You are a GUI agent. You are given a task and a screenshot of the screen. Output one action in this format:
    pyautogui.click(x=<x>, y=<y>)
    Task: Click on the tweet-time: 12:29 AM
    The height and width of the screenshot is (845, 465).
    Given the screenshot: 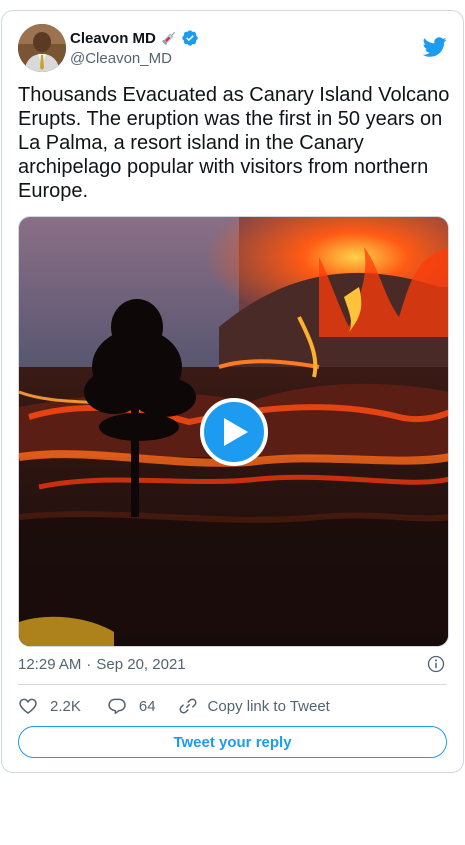 What is the action you would take?
    pyautogui.click(x=49, y=664)
    